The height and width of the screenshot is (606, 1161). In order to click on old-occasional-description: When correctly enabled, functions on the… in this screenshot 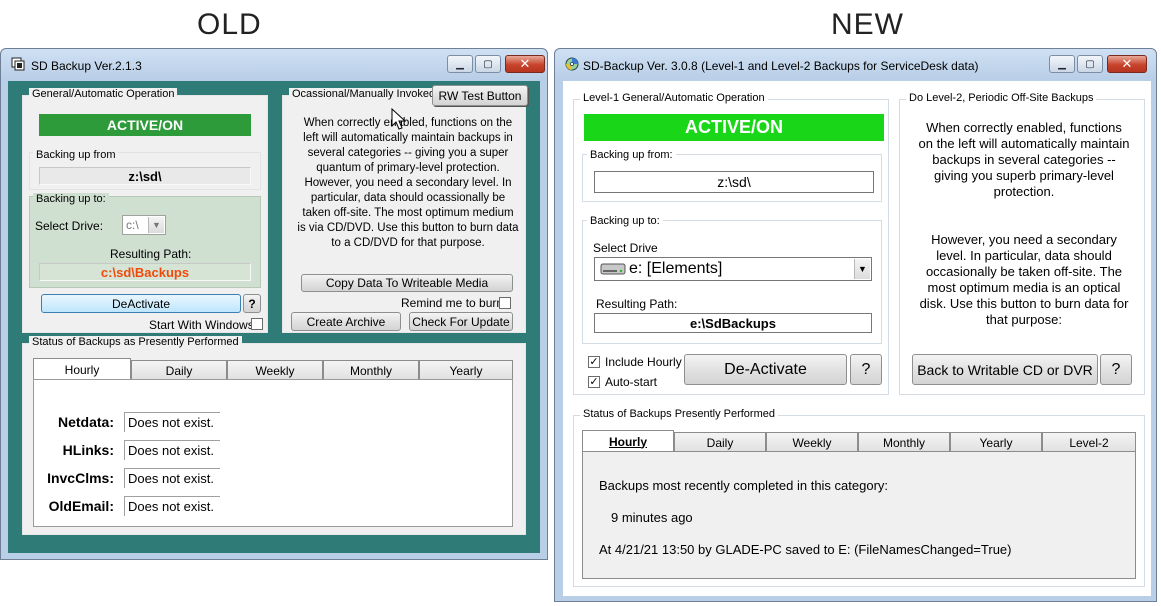, I will do `click(408, 183)`.